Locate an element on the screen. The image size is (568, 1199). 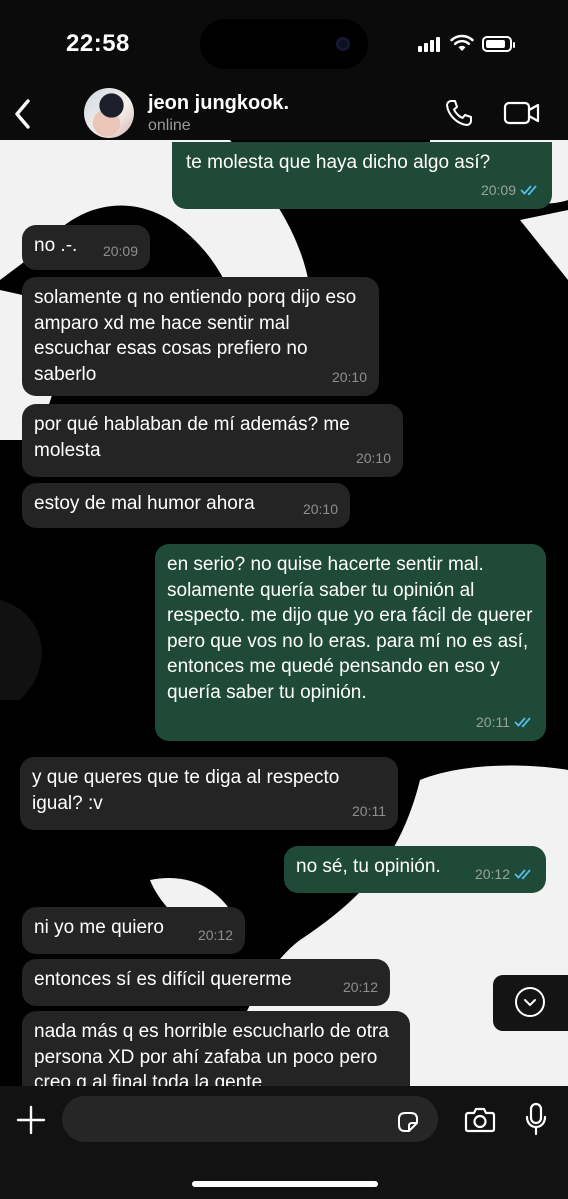
message-text: te molesta que haya dicho algo así? is located at coordinates (338, 162).